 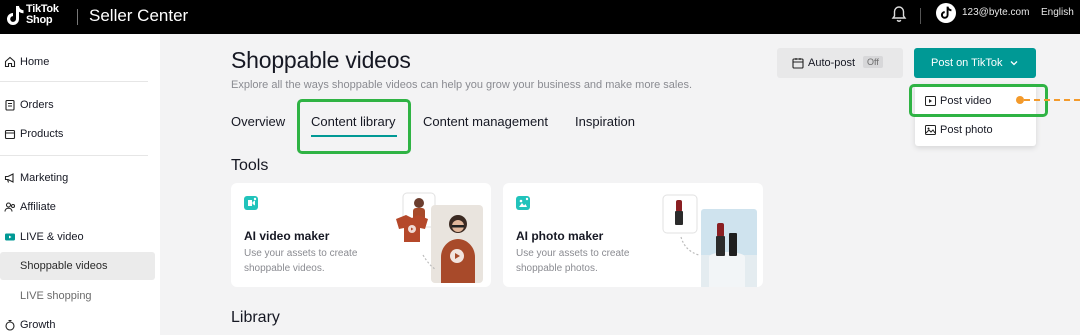 I want to click on library-heading: Library, so click(x=255, y=317).